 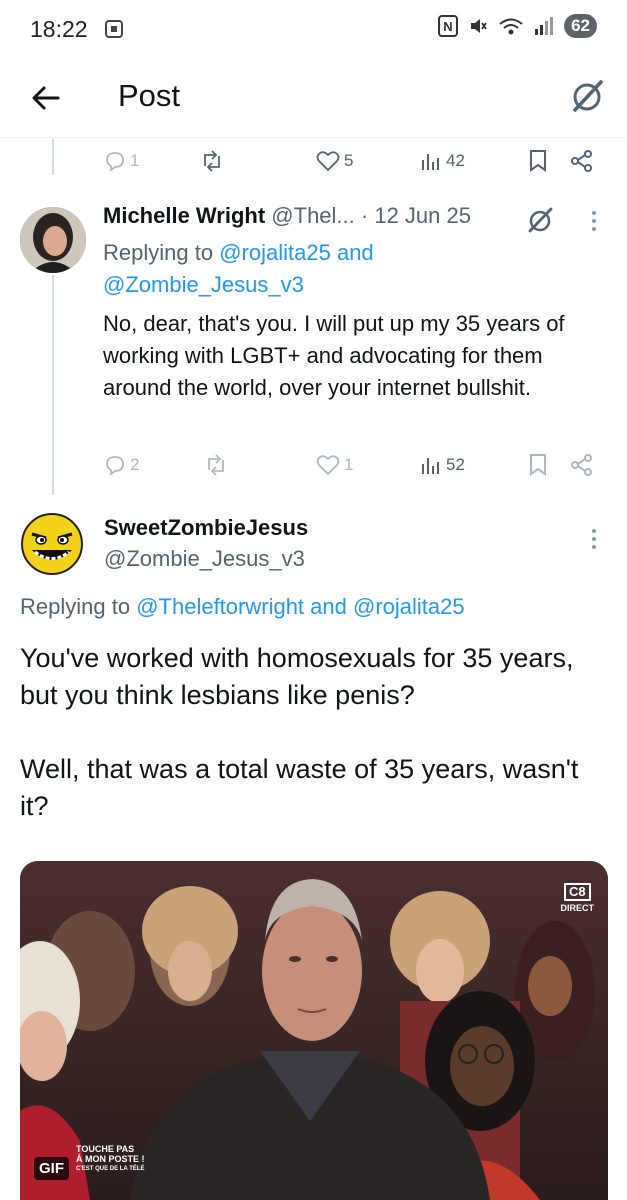 I want to click on back-arrow-icon, so click(x=46, y=98).